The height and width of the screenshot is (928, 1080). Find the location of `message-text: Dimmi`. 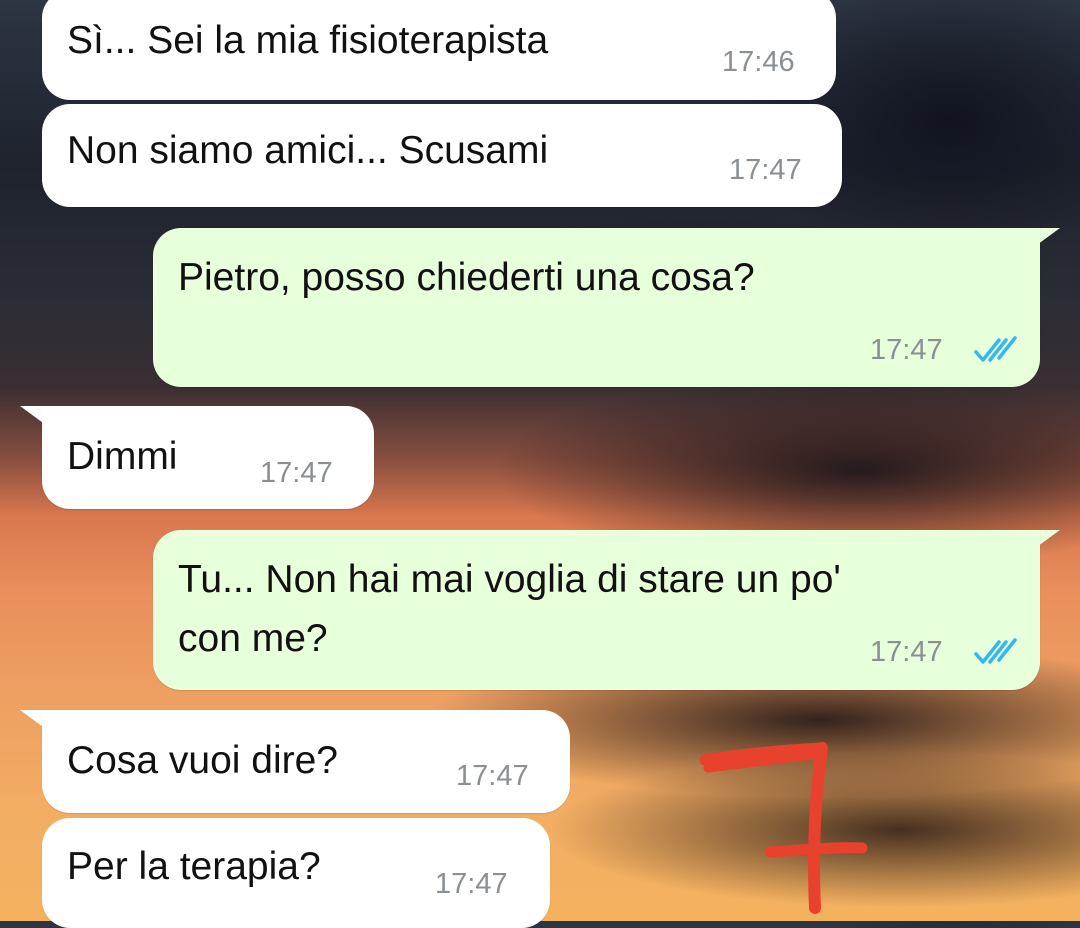

message-text: Dimmi is located at coordinates (122, 456).